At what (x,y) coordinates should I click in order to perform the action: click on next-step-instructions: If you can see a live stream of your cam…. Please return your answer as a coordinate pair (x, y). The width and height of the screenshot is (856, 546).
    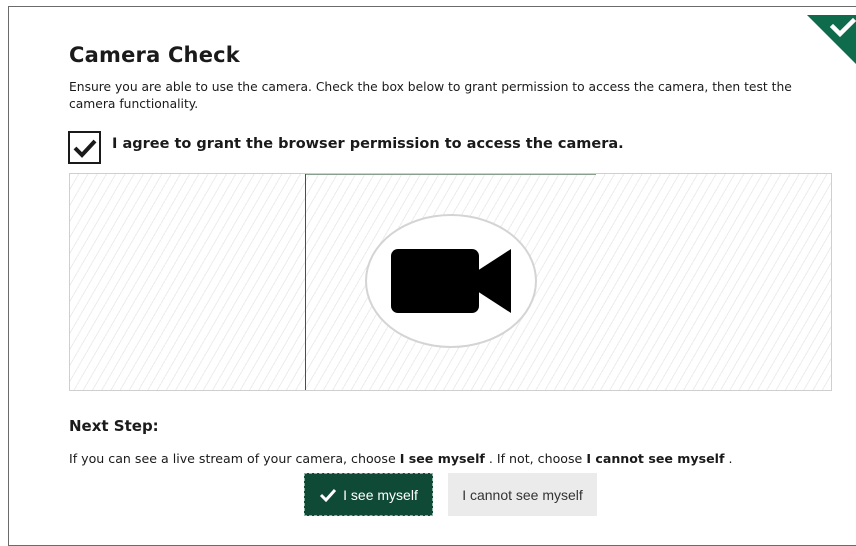
    Looking at the image, I should click on (400, 458).